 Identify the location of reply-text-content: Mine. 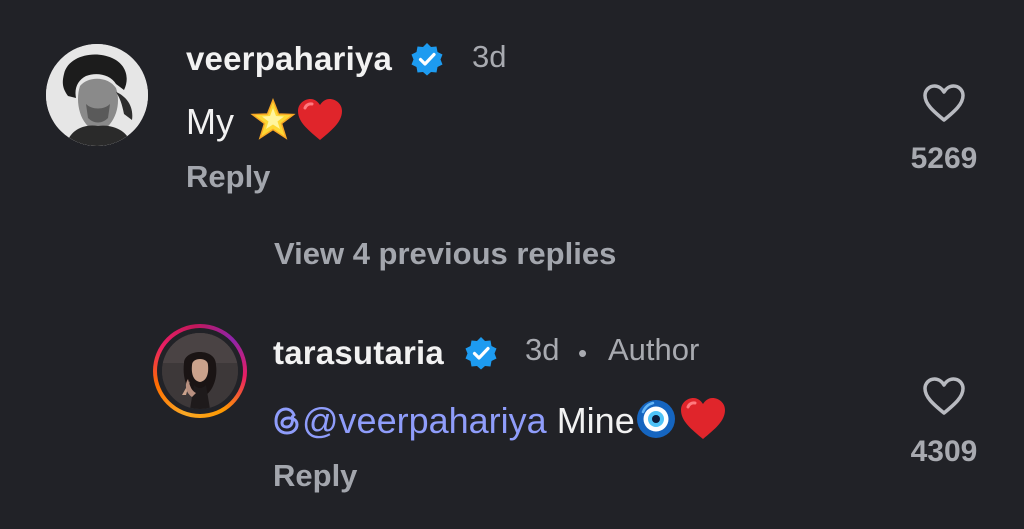
(595, 421).